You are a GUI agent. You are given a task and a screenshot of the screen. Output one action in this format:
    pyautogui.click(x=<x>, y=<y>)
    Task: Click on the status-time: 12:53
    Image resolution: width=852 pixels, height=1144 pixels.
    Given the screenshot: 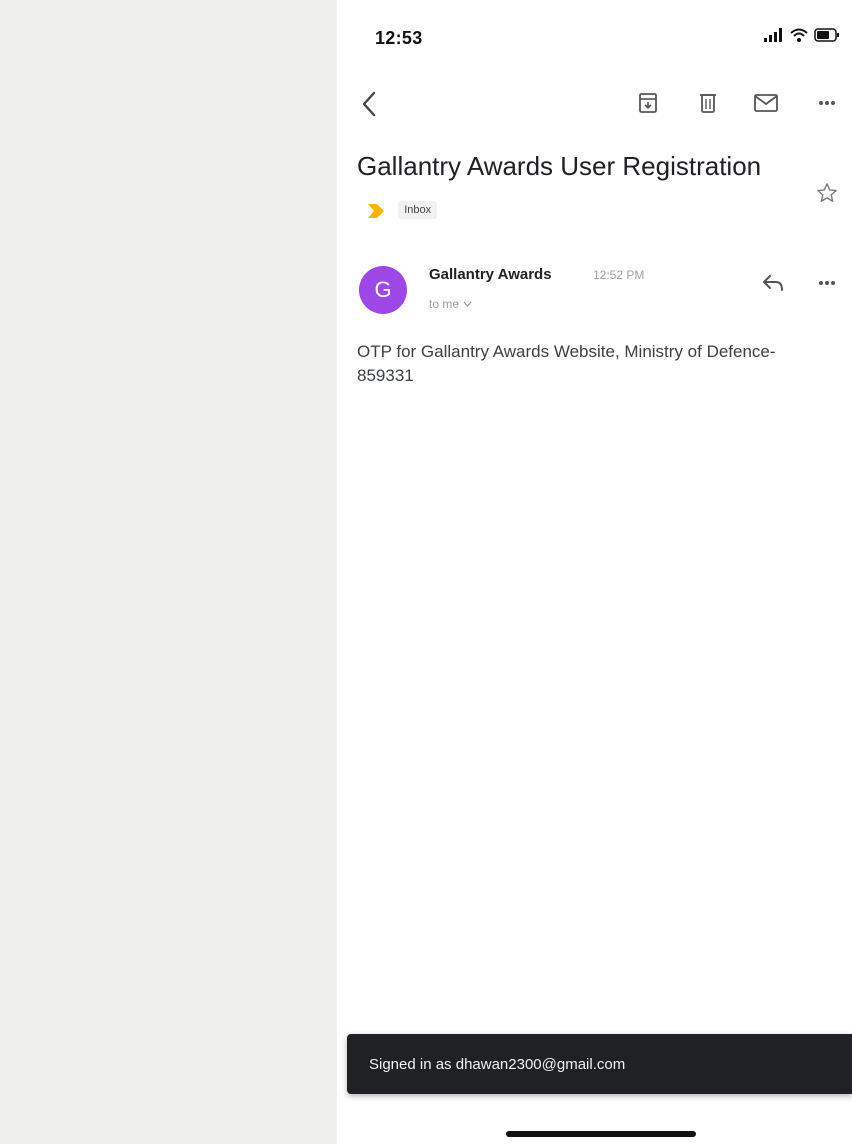 What is the action you would take?
    pyautogui.click(x=399, y=38)
    